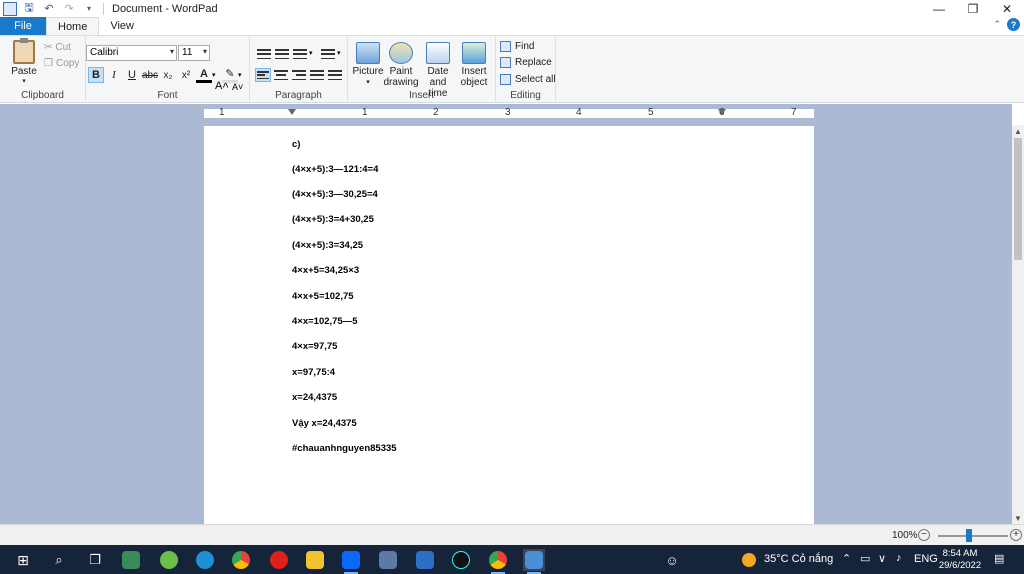 The width and height of the screenshot is (1024, 574). I want to click on toolbar-separator, so click(103, 8).